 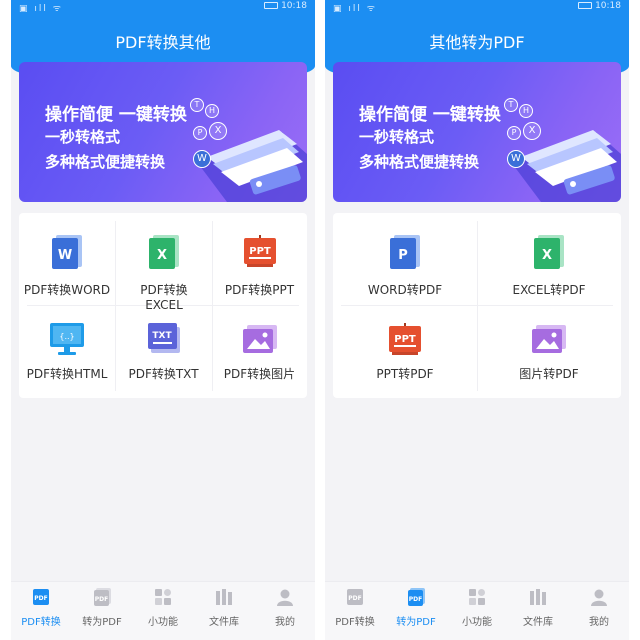 What do you see at coordinates (259, 290) in the screenshot?
I see `tile-label: PDF转换PPT` at bounding box center [259, 290].